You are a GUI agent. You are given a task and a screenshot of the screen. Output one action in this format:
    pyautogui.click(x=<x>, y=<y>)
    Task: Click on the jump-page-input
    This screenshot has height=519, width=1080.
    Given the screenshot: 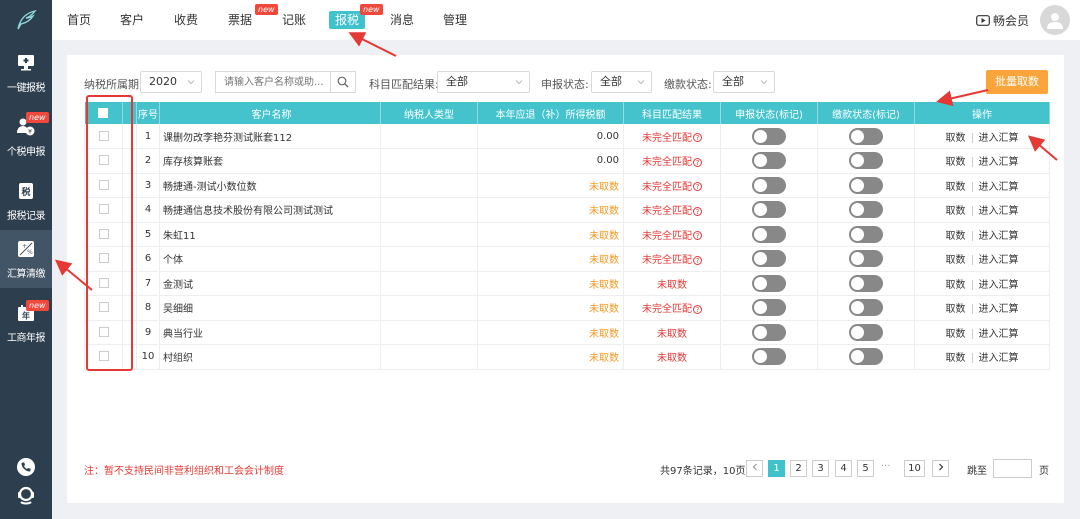 What is the action you would take?
    pyautogui.click(x=1012, y=468)
    